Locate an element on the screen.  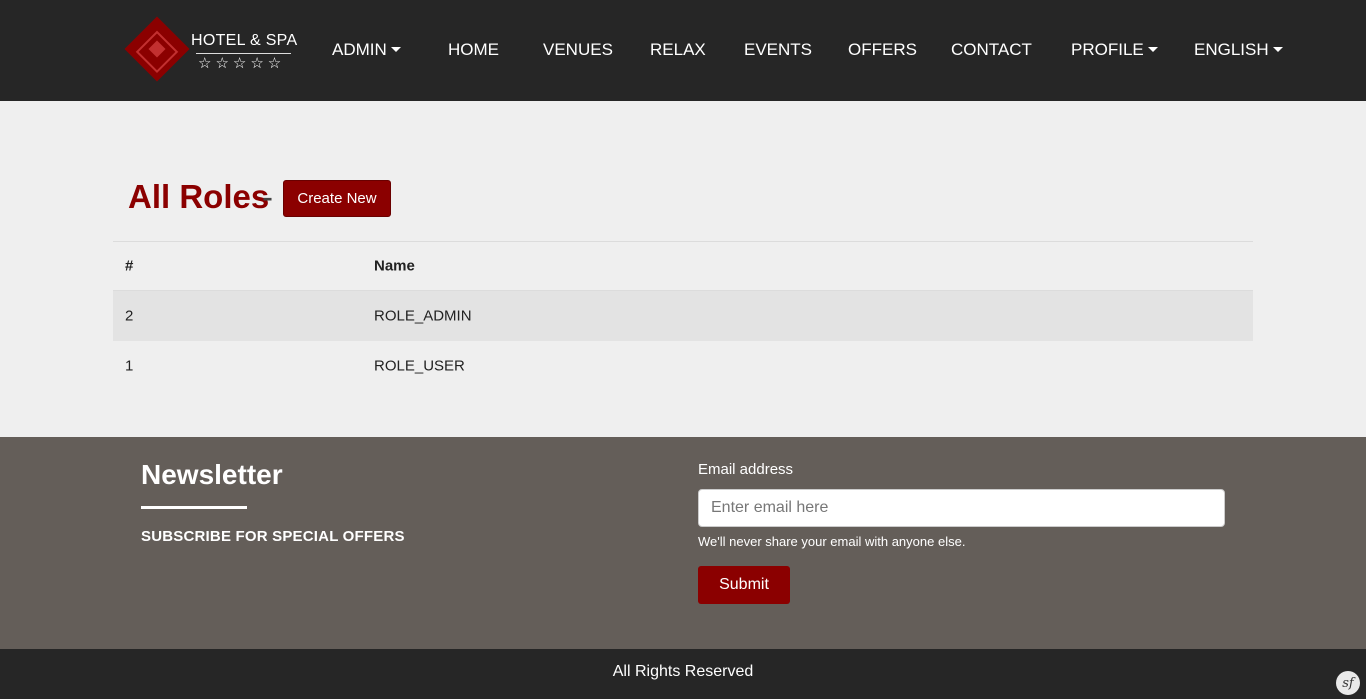
role-name: ROLE_USER is located at coordinates (419, 366).